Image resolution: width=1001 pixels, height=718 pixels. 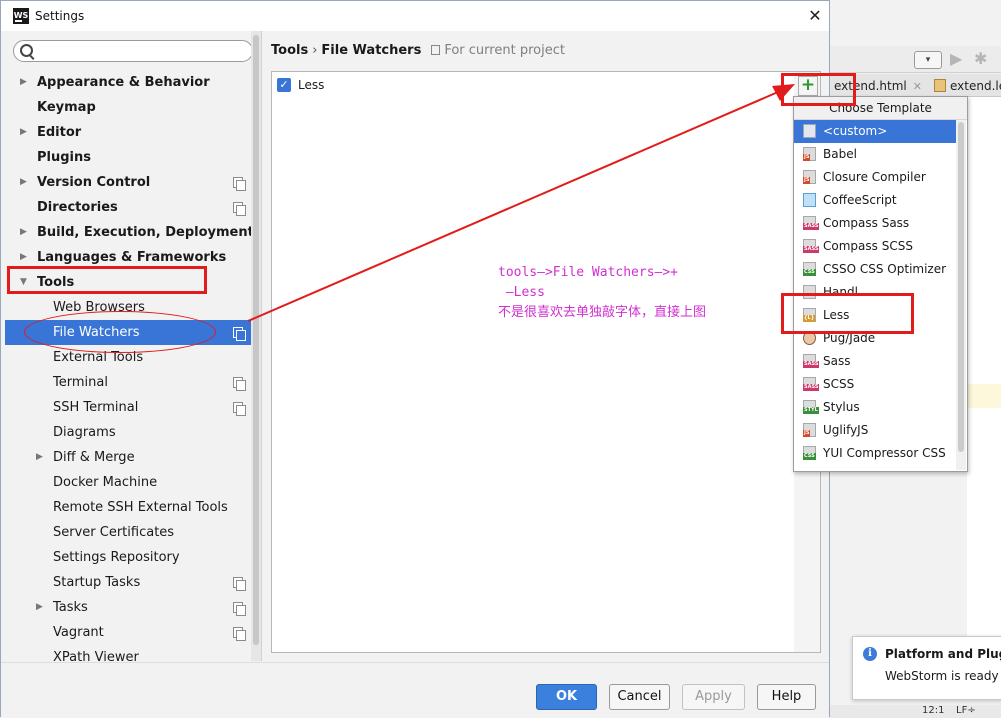 What do you see at coordinates (284, 85) in the screenshot?
I see `enabled-checkbox: ✓` at bounding box center [284, 85].